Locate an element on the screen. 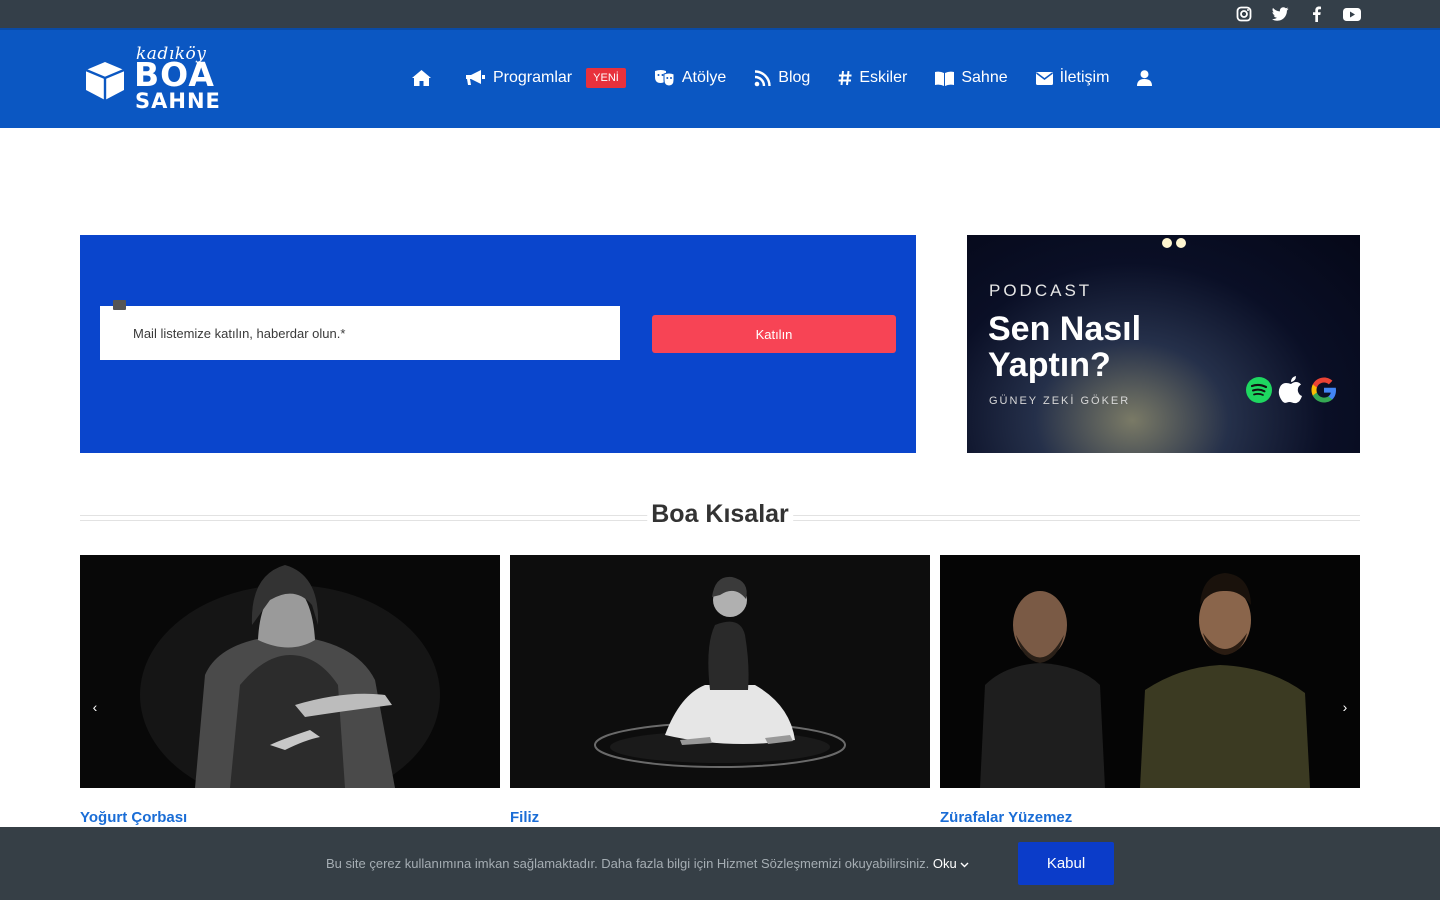 This screenshot has width=1440, height=900. megaphone-icon is located at coordinates (475, 77).